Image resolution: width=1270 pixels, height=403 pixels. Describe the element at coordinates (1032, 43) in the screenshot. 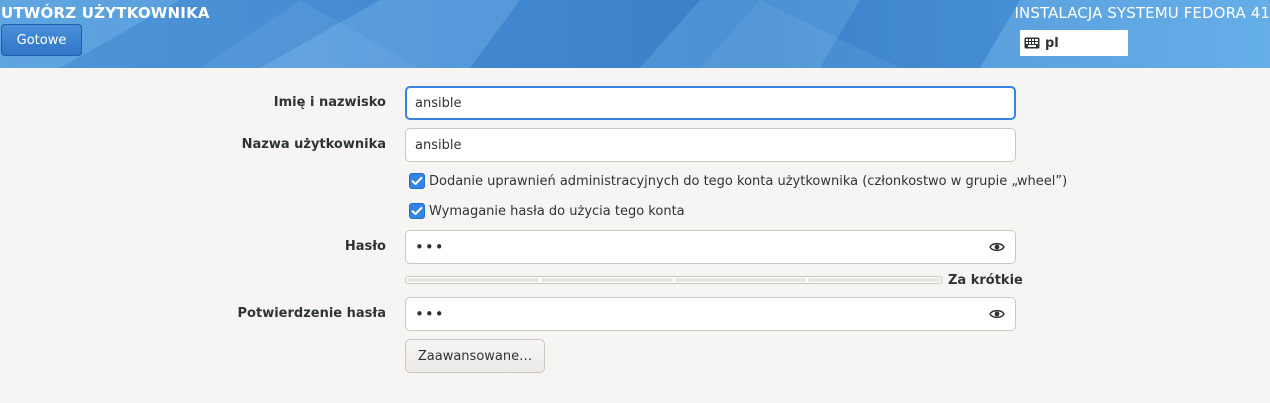

I see `keyboard-icon` at that location.